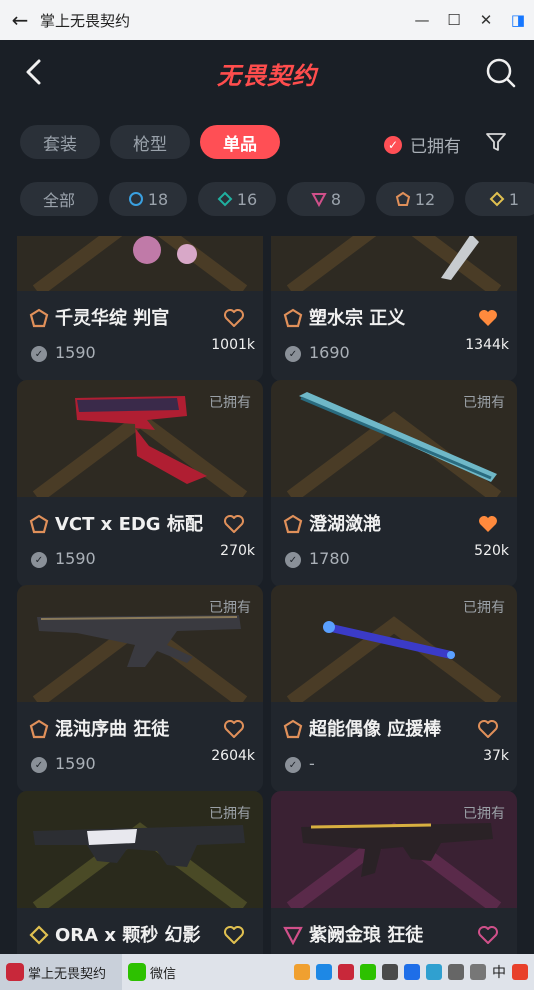  What do you see at coordinates (267, 972) in the screenshot?
I see `os-taskbar: 掌上无畏契约 微信 中` at bounding box center [267, 972].